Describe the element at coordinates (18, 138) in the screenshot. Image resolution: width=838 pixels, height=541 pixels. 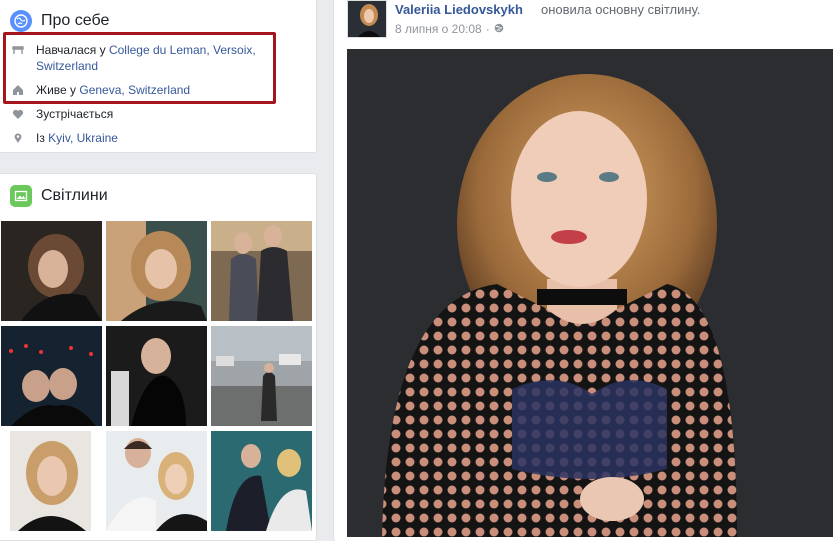
I see `location-pin-icon` at that location.